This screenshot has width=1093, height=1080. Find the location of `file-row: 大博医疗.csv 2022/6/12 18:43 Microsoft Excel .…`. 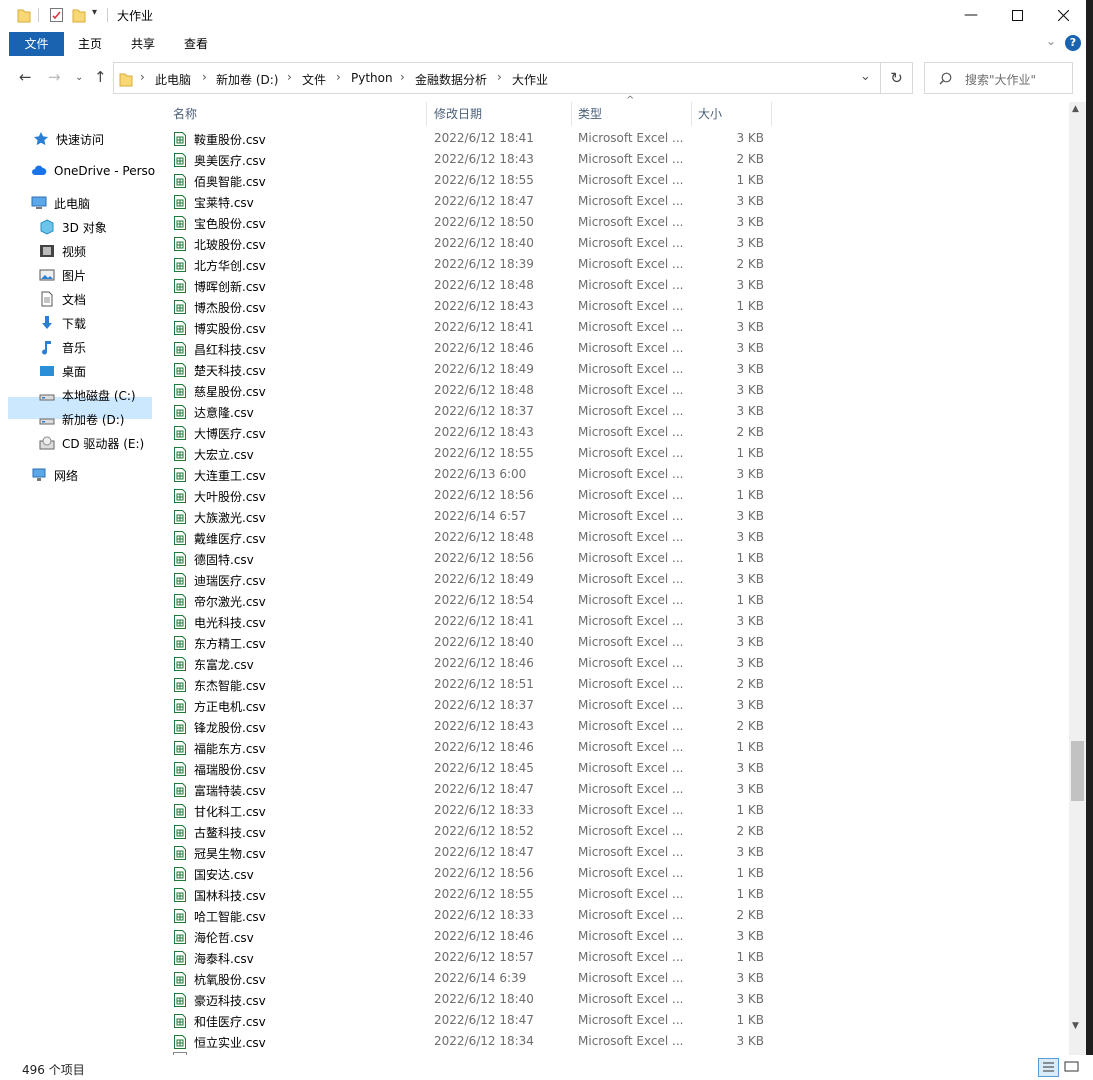

file-row: 大博医疗.csv 2022/6/12 18:43 Microsoft Excel .… is located at coordinates (467, 432).